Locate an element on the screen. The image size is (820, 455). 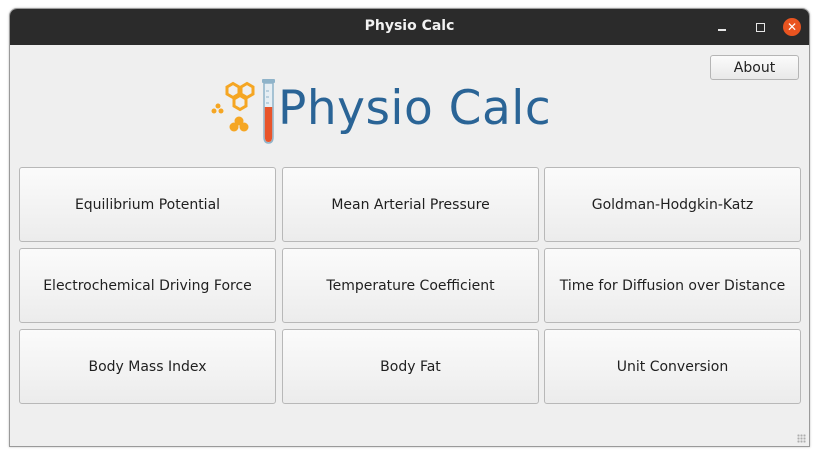
equilibrium-potential-button: Equilibrium Potential is located at coordinates (147, 204).